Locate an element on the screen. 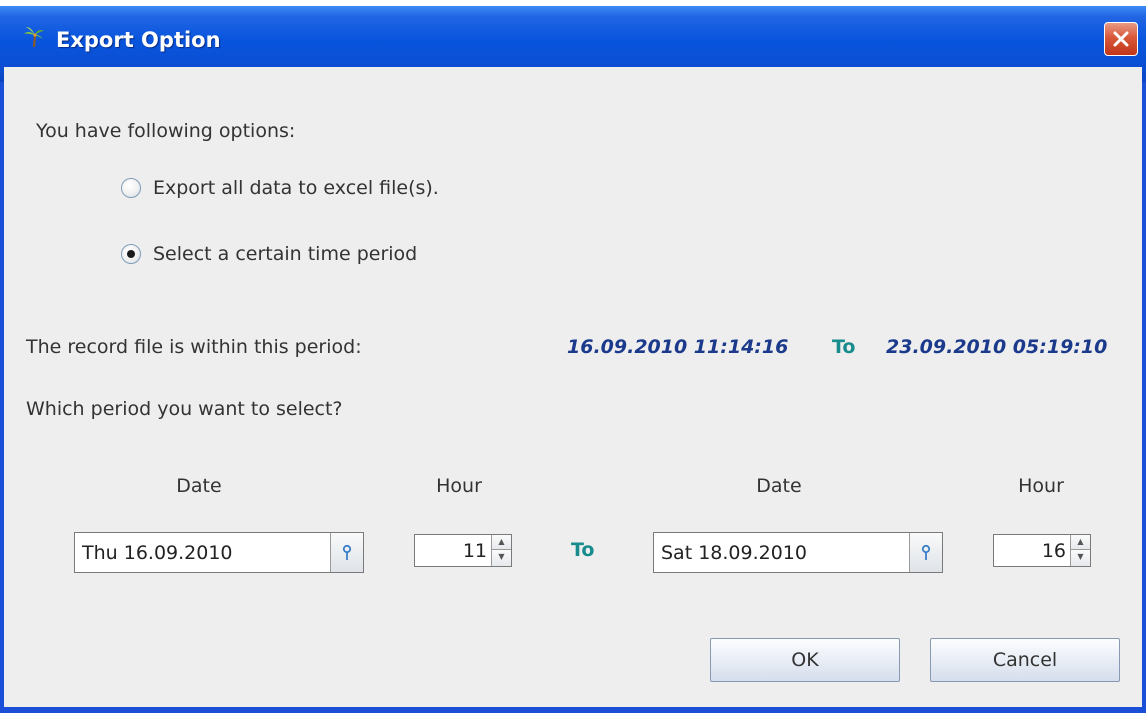 This screenshot has width=1146, height=713. period-question: Which period you want to select? is located at coordinates (184, 409).